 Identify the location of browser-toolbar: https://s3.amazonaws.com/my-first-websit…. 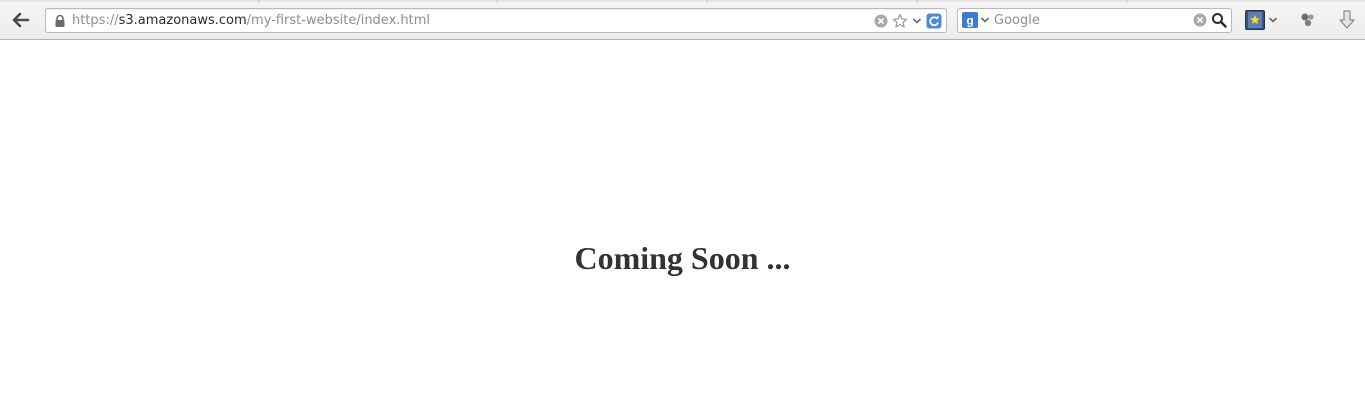
(682, 20).